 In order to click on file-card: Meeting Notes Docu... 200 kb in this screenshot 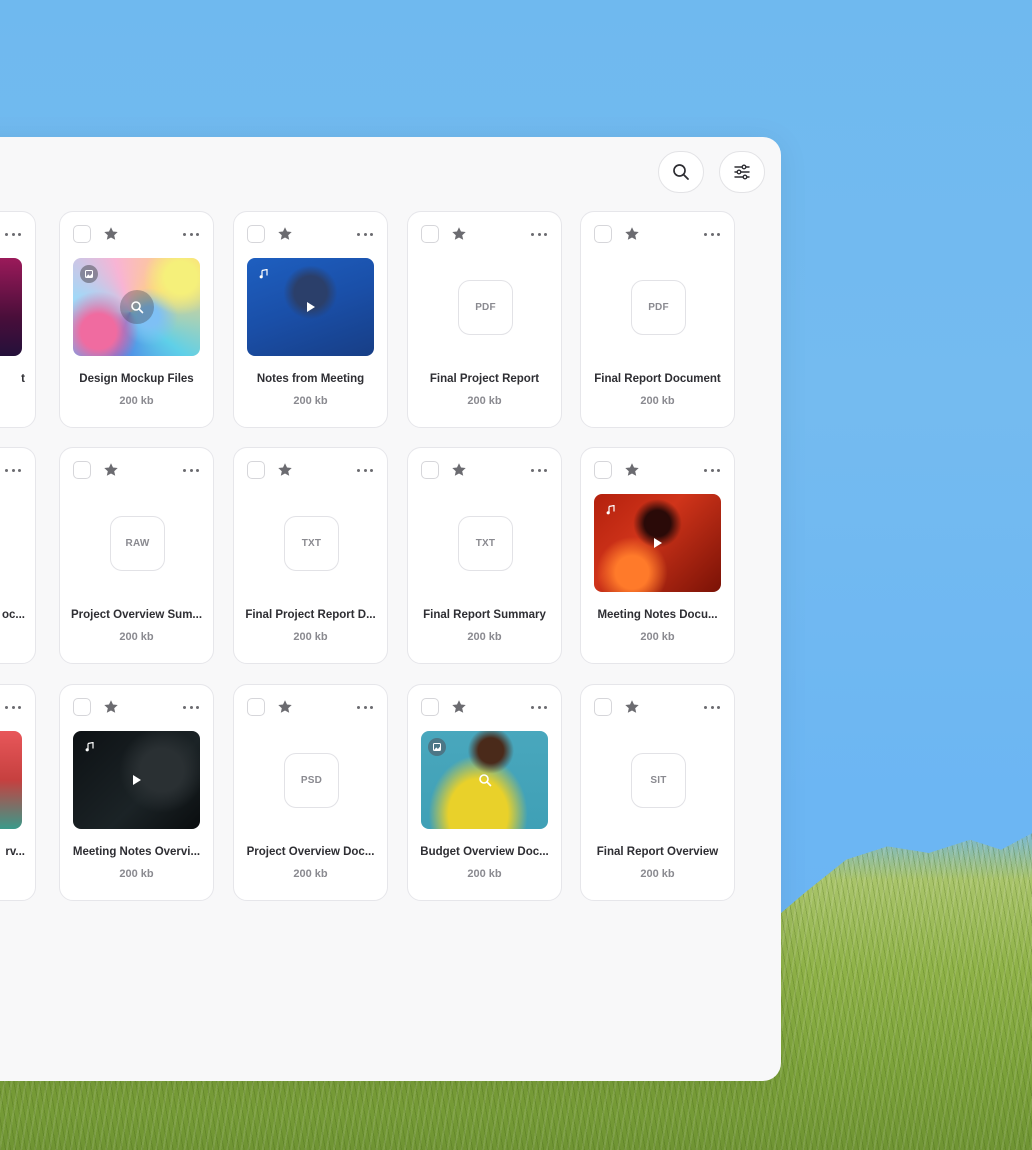, I will do `click(657, 555)`.